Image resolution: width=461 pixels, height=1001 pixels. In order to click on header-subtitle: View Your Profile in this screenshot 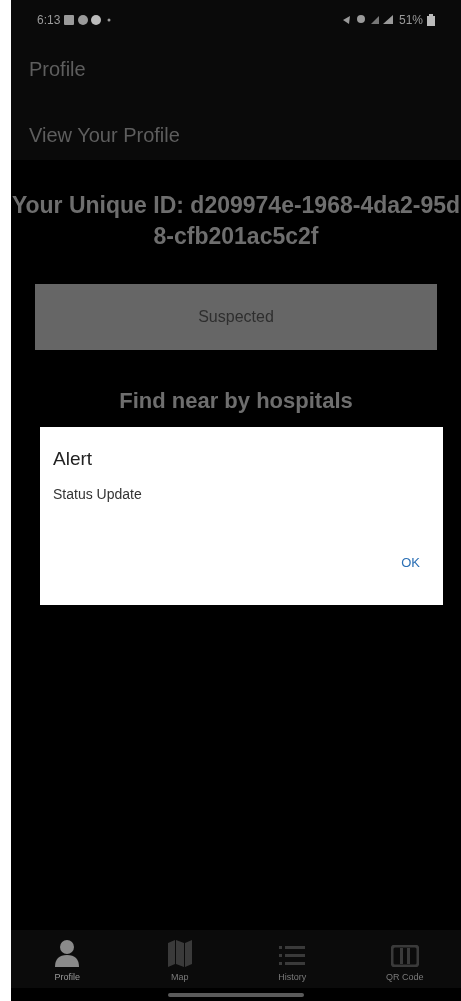, I will do `click(105, 135)`.